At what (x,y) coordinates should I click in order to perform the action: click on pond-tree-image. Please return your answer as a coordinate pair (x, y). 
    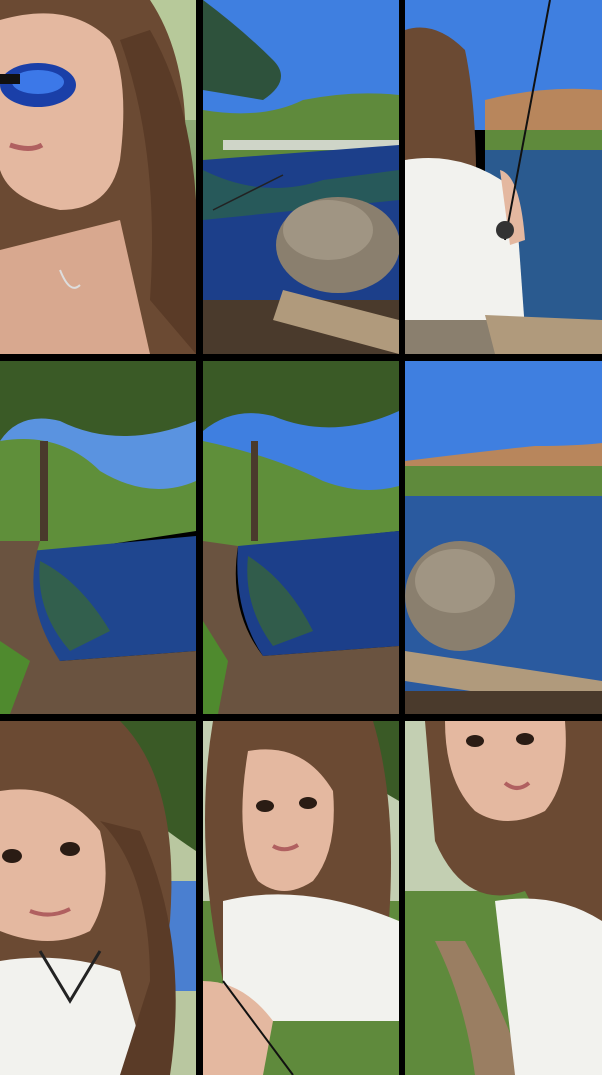
    Looking at the image, I should click on (98, 537).